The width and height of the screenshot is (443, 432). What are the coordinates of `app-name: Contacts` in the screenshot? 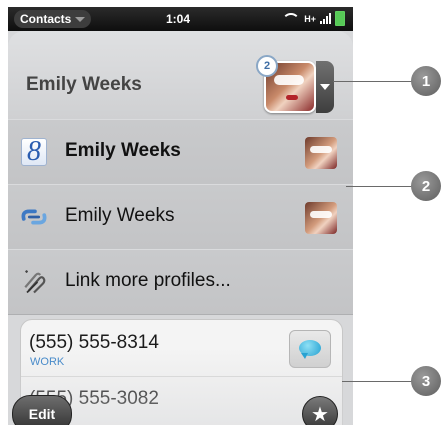 It's located at (46, 19).